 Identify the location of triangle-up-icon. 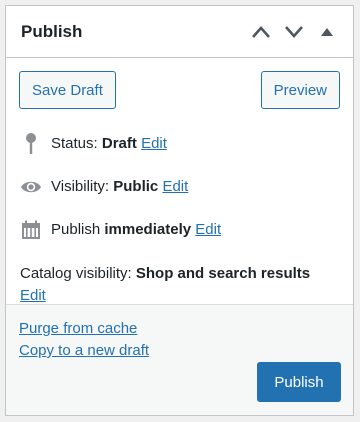
(326, 31).